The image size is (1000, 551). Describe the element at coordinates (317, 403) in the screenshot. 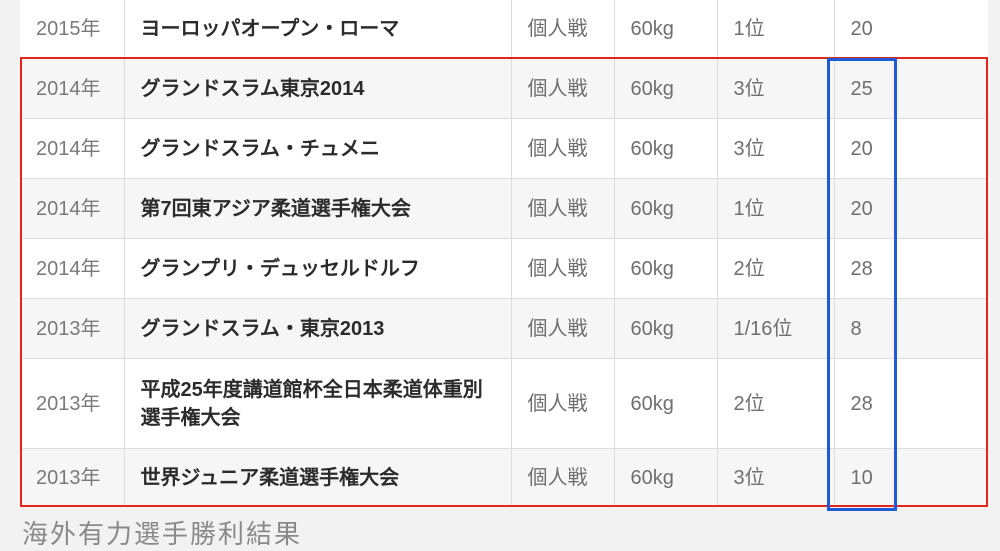

I see `event-name-cell: 平成25年度講道館杯全日本柔道体重別選手権大会` at that location.